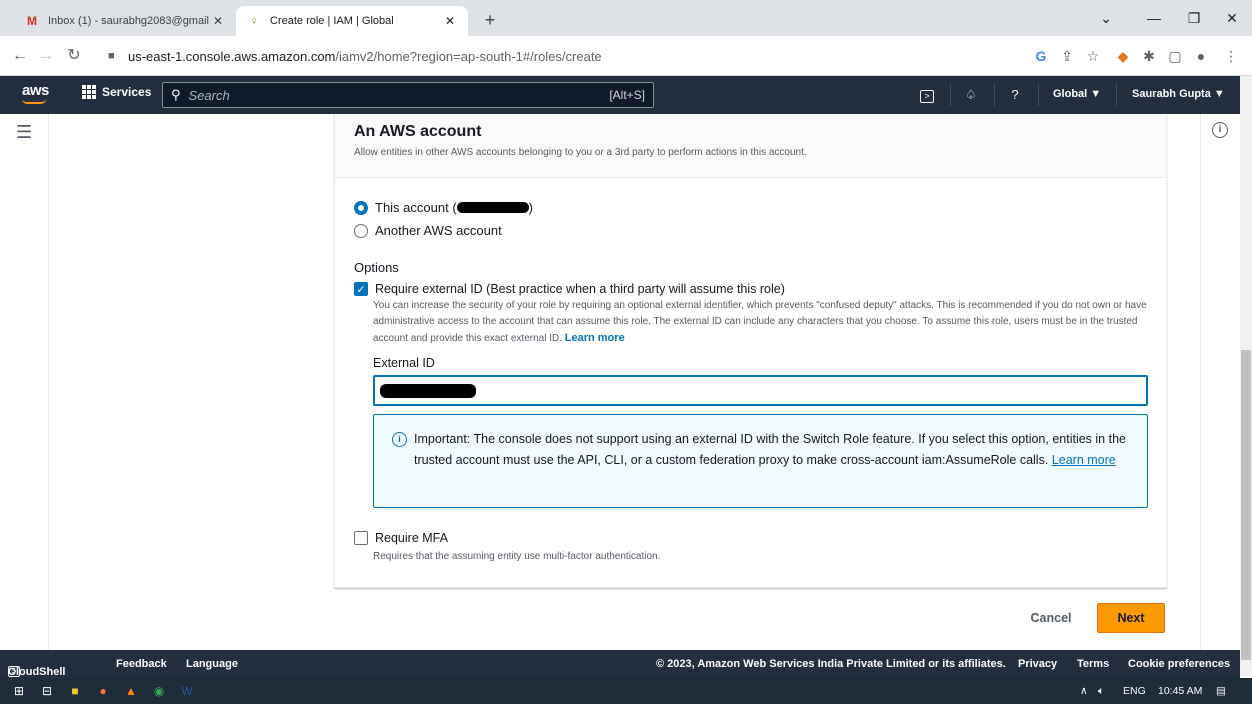 This screenshot has height=704, width=1252. Describe the element at coordinates (1232, 18) in the screenshot. I see `window-close-icon: ✕` at that location.